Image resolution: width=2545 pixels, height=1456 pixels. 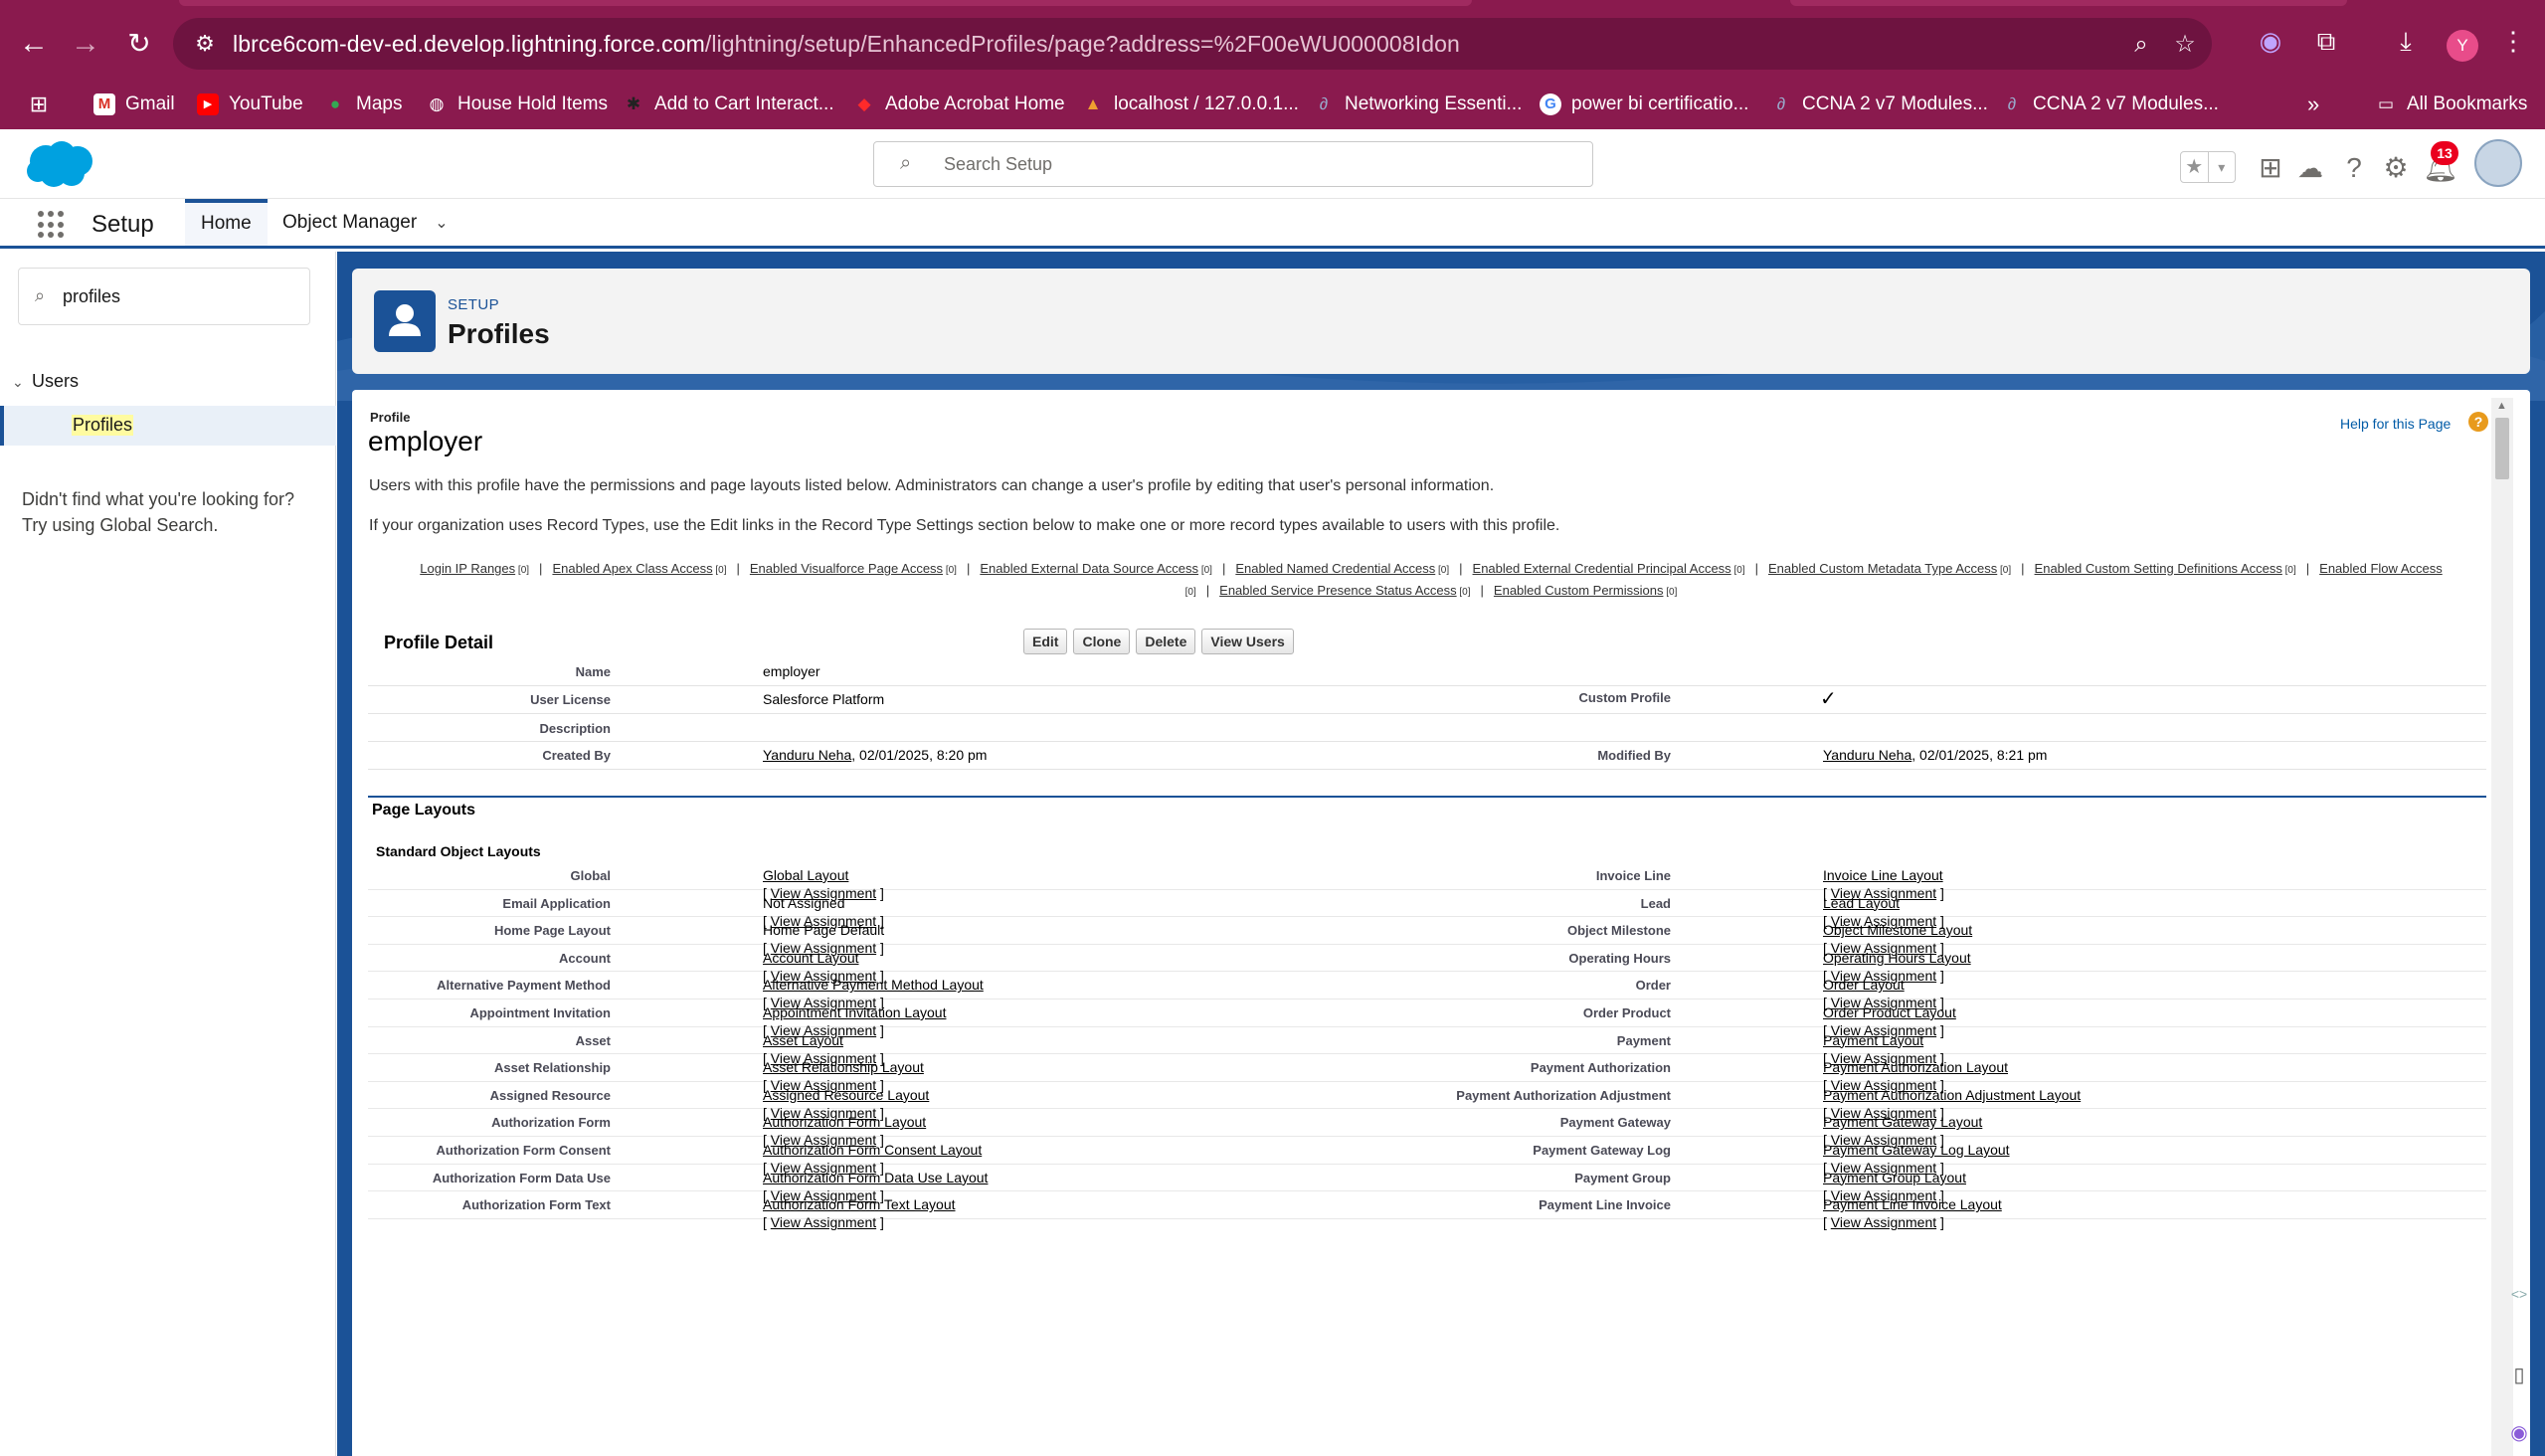 I want to click on modified-by-user-link: Yanduru Neha, so click(x=1867, y=755).